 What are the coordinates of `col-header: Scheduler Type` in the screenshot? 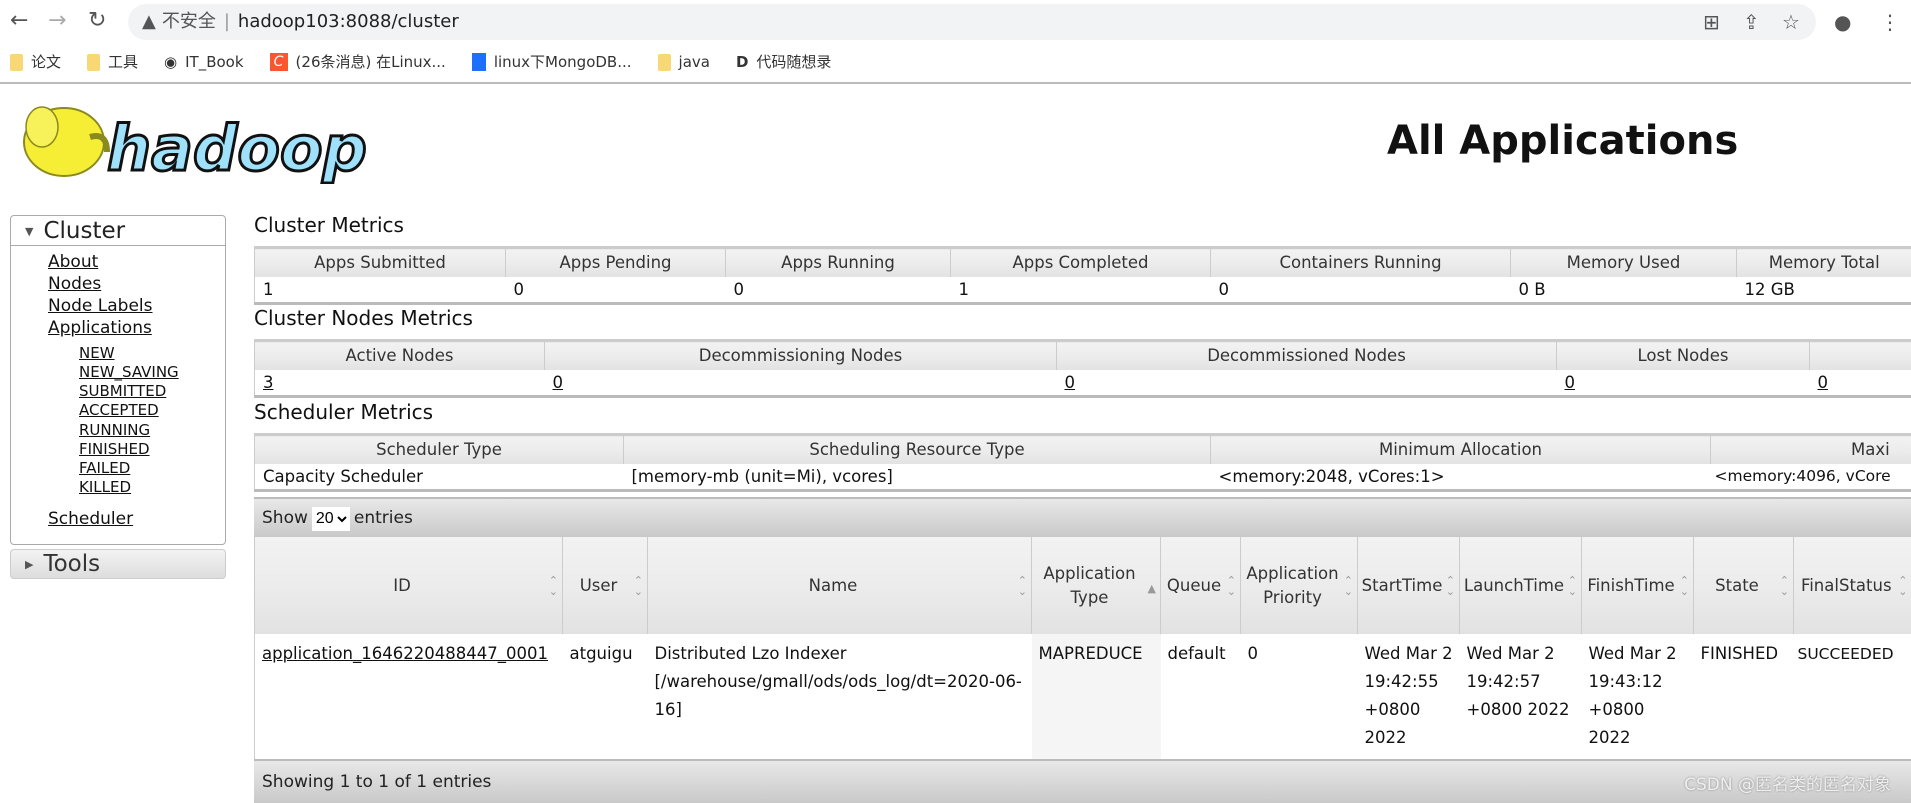 It's located at (439, 448).